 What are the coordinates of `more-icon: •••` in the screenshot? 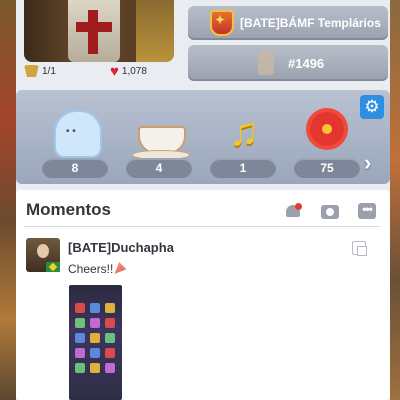 It's located at (367, 211).